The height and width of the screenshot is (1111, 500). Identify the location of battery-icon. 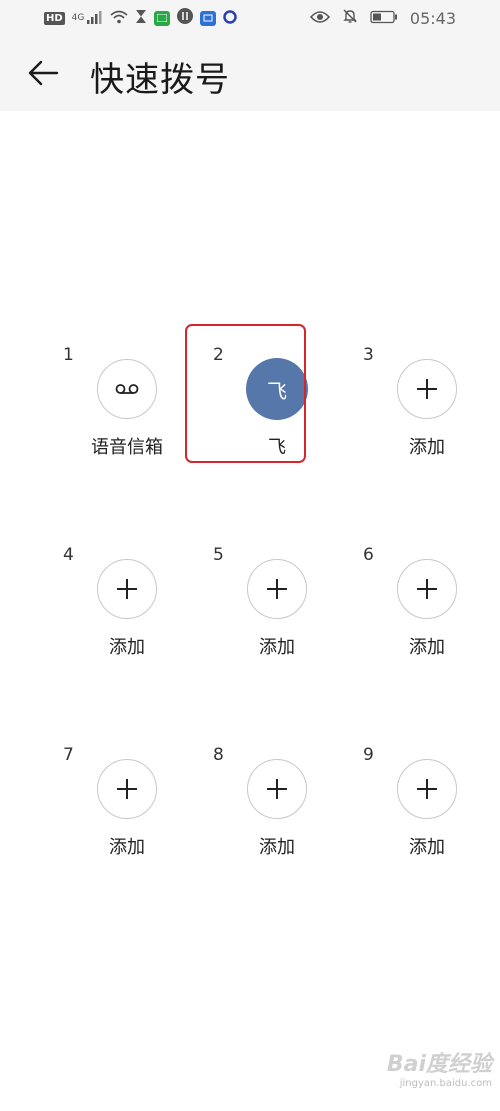
(384, 18).